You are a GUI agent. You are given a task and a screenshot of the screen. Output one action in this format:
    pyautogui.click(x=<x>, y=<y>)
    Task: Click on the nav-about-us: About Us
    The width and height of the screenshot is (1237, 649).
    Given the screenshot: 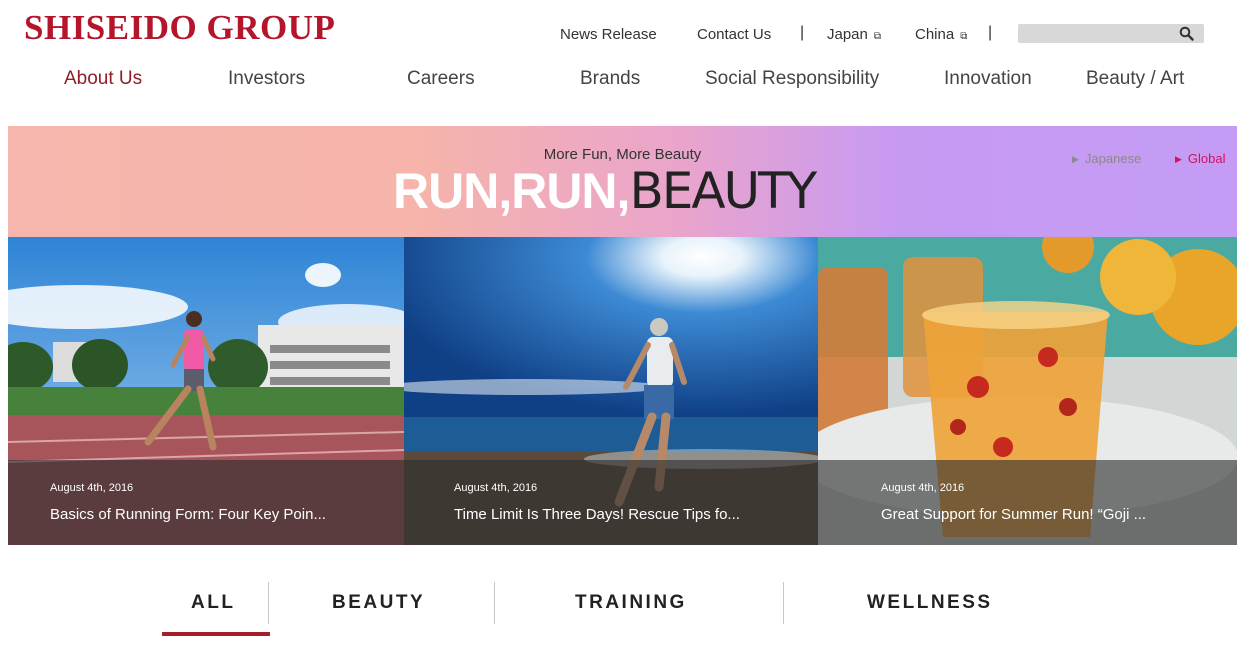 What is the action you would take?
    pyautogui.click(x=103, y=79)
    